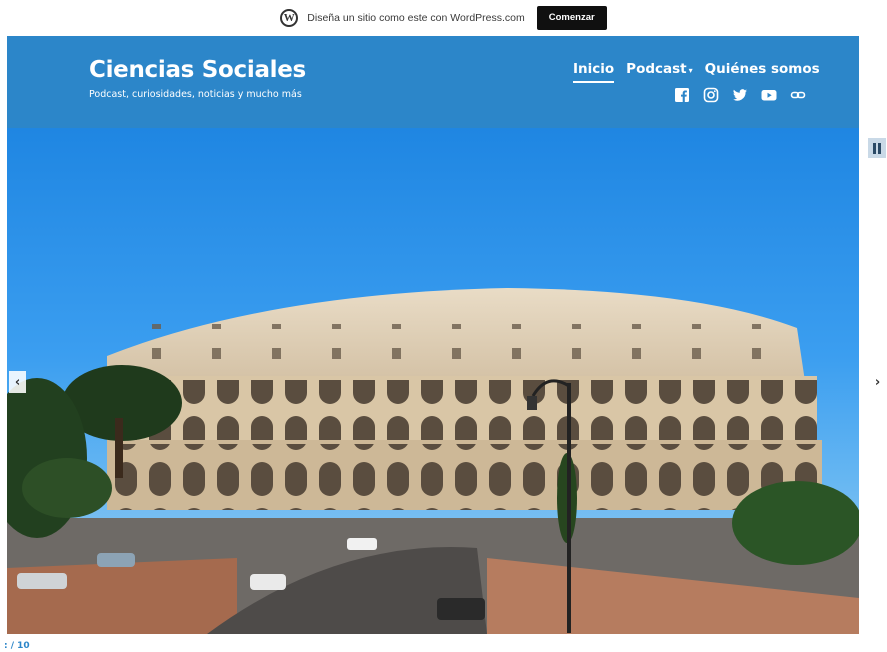 This screenshot has height=652, width=887. Describe the element at coordinates (682, 95) in the screenshot. I see `facebook-icon` at that location.